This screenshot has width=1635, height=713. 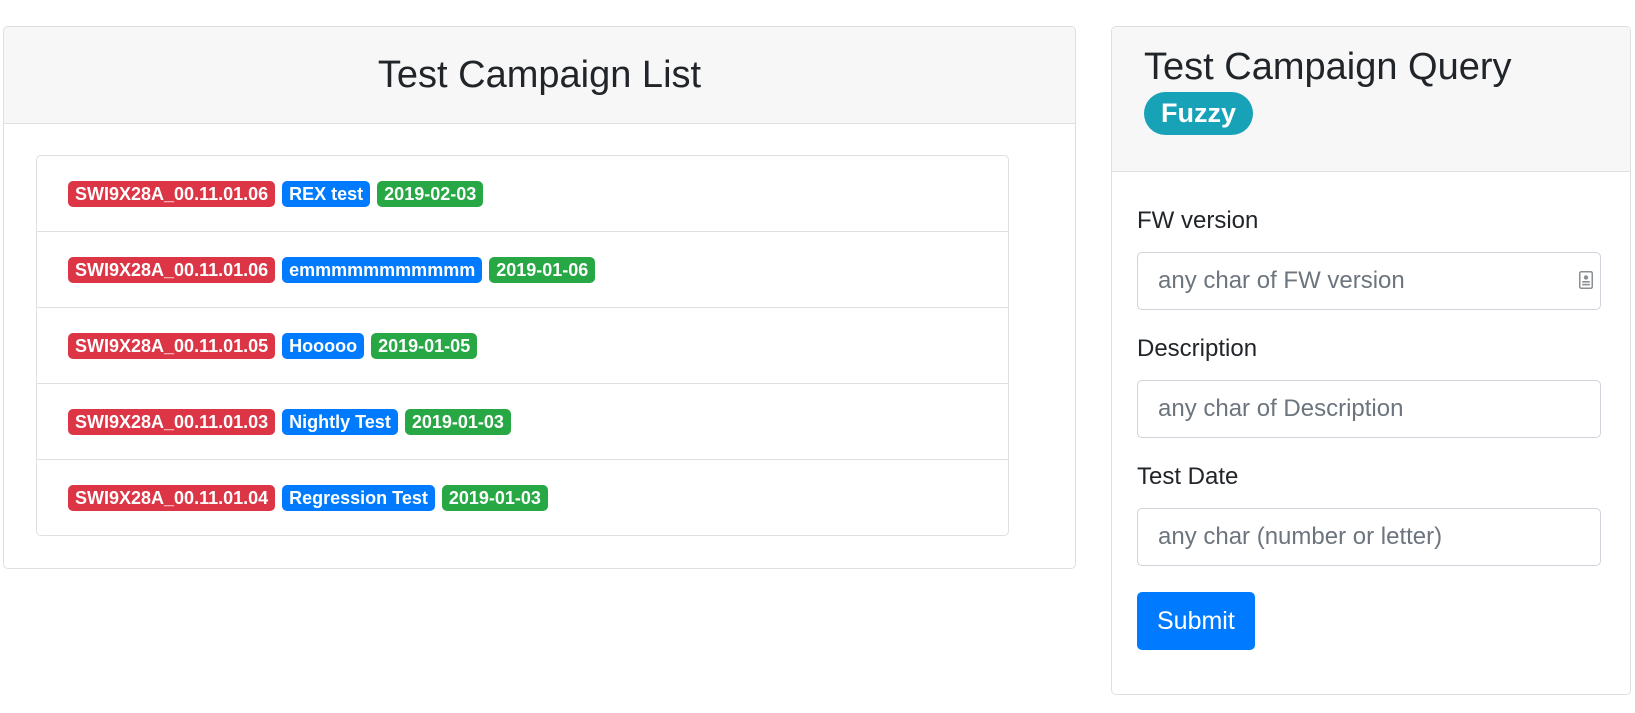 What do you see at coordinates (172, 497) in the screenshot?
I see `fw-version-badge: SWI9X28A_00.11.01.04` at bounding box center [172, 497].